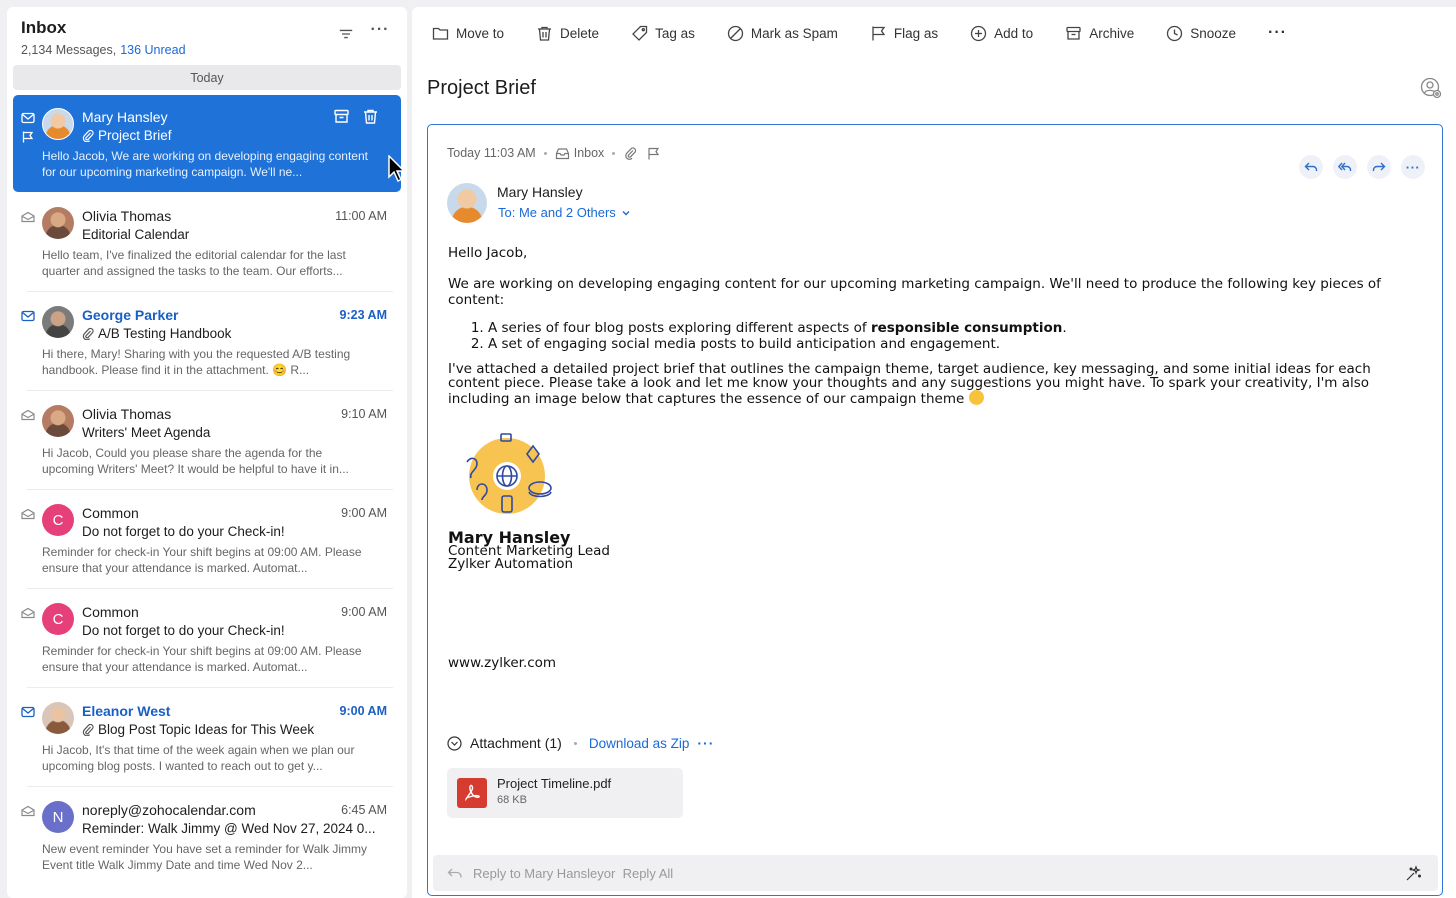 This screenshot has height=898, width=1456. I want to click on greeting: Hello Jacob,, so click(488, 253).